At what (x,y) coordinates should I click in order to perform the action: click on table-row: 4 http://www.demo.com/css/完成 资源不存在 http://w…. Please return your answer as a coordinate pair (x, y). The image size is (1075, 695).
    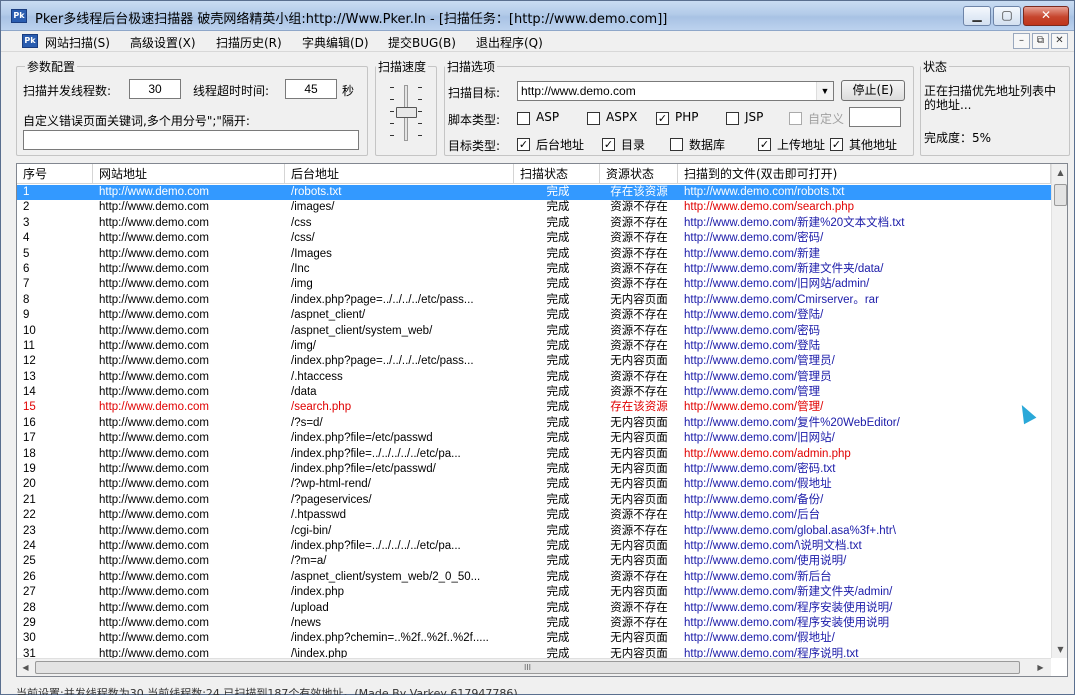
    Looking at the image, I should click on (534, 238).